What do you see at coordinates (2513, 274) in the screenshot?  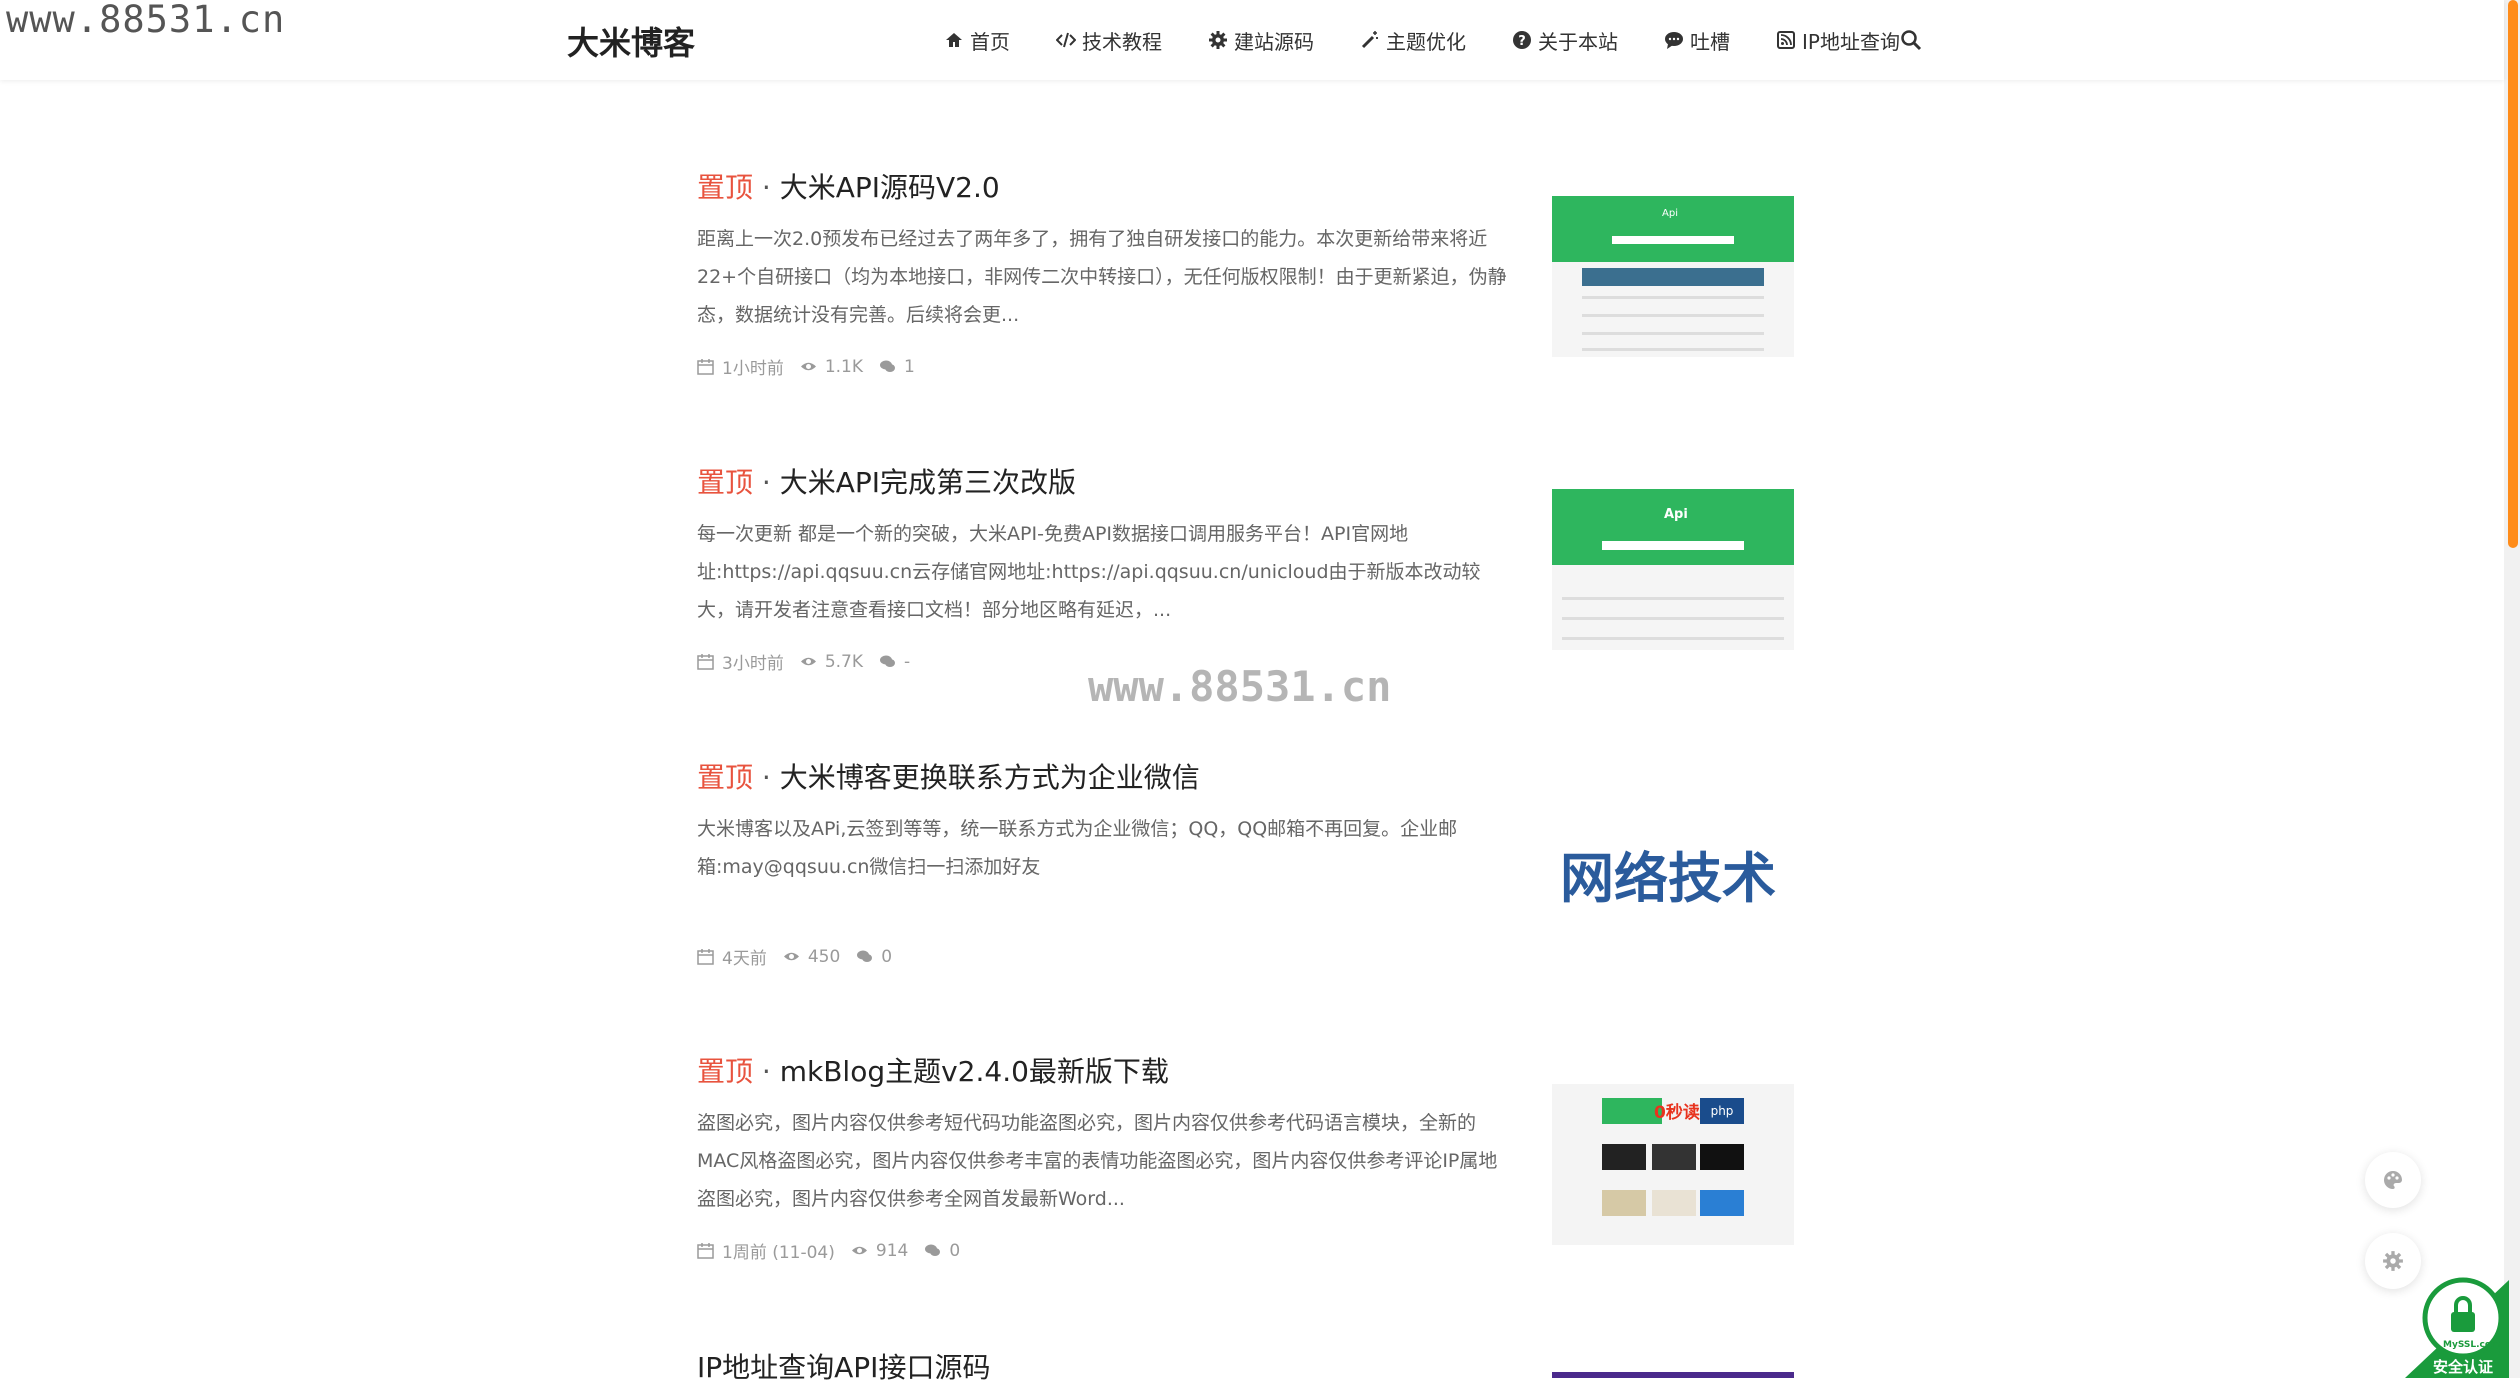 I see `scrollbar-thumb` at bounding box center [2513, 274].